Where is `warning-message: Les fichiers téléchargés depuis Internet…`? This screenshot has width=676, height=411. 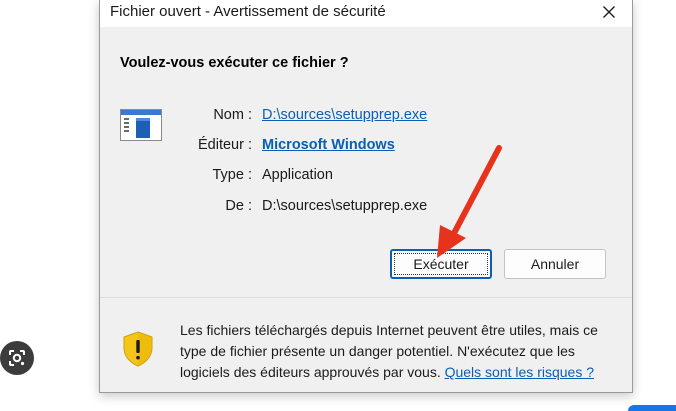 warning-message: Les fichiers téléchargés depuis Internet… is located at coordinates (402, 351).